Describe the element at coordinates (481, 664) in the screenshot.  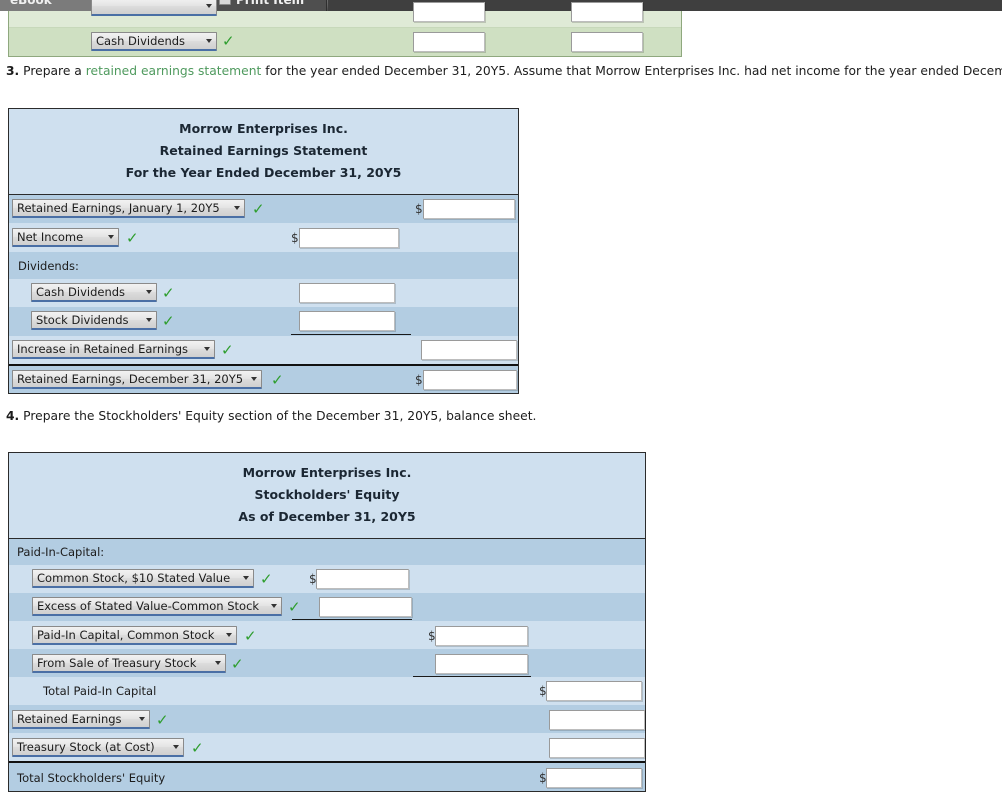
I see `se-input-from-sale-treasury` at that location.